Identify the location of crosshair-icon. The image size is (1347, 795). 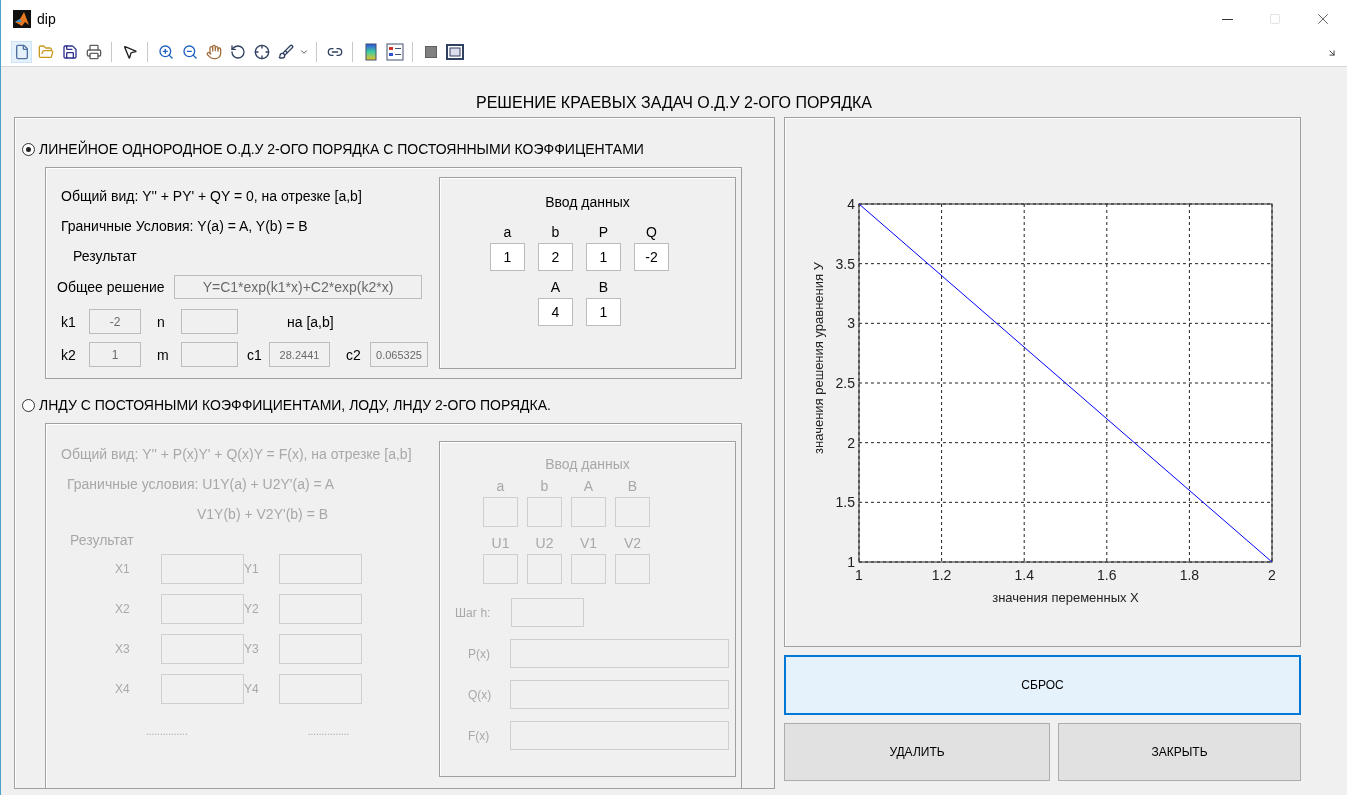
(261, 52).